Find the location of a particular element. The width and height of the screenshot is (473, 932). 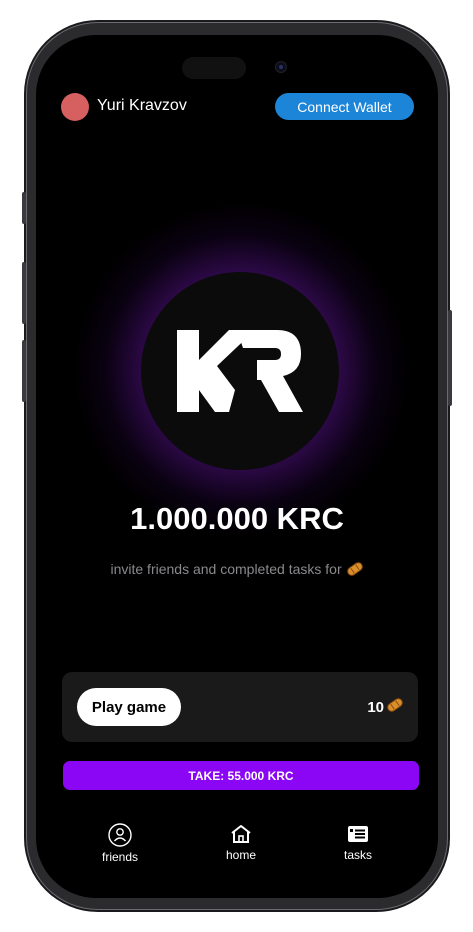

take-button: TAKE: 55.000 KRC is located at coordinates (241, 775).